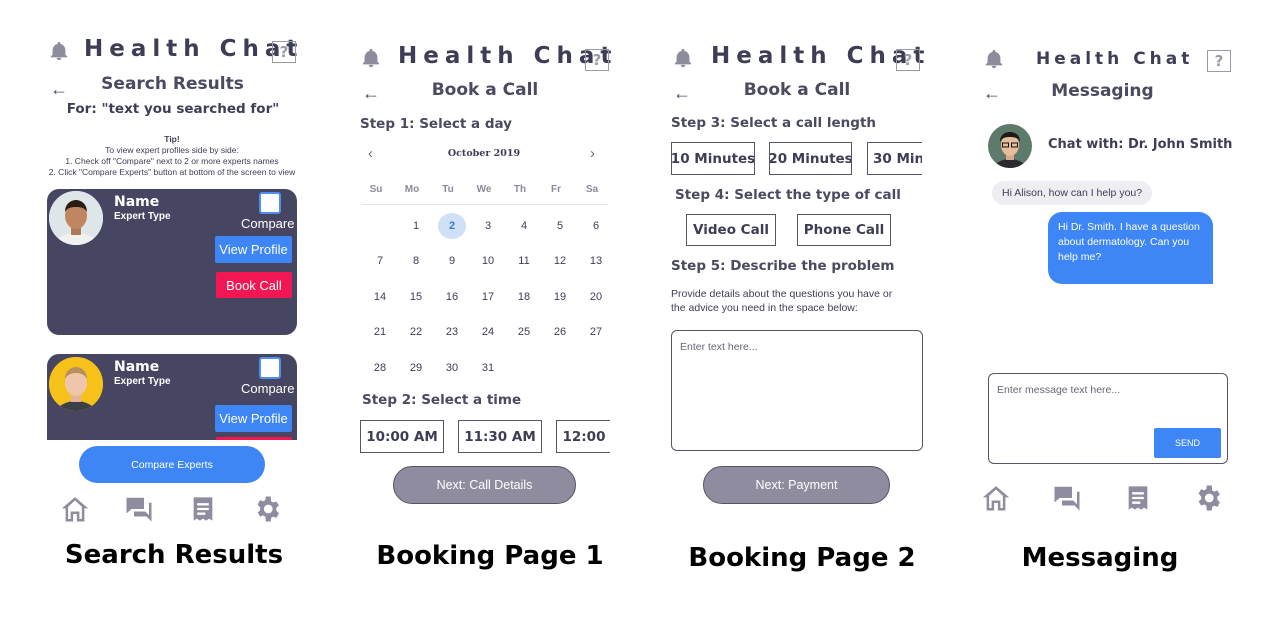  Describe the element at coordinates (137, 367) in the screenshot. I see `expert-name: Name` at that location.